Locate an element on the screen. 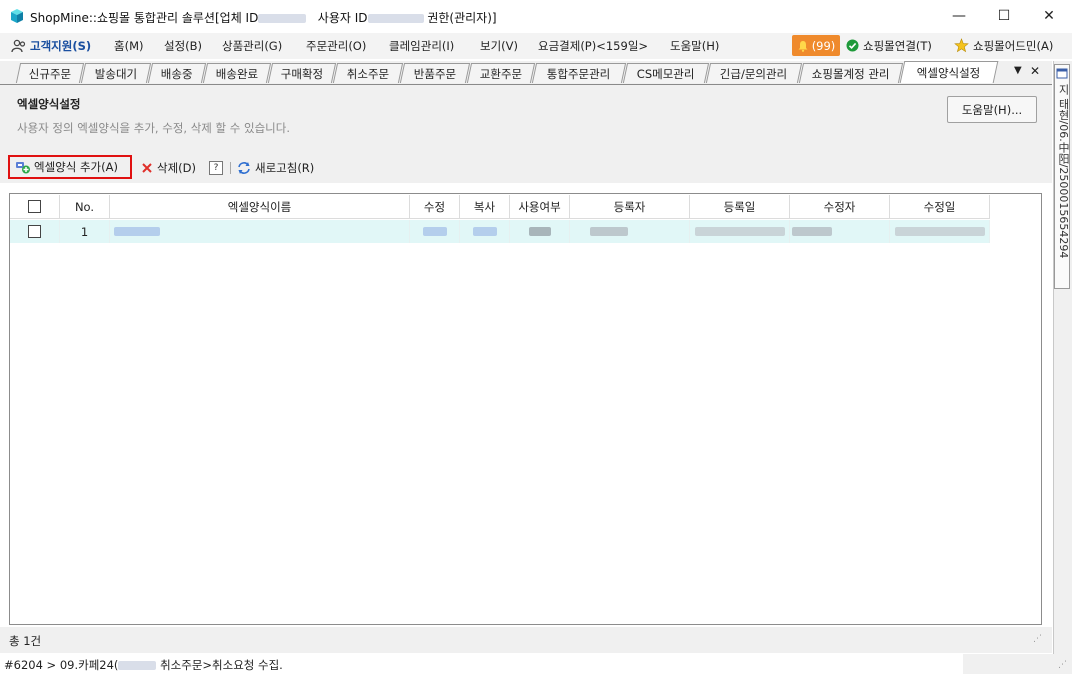 This screenshot has width=1072, height=674. delete-x-icon is located at coordinates (147, 168).